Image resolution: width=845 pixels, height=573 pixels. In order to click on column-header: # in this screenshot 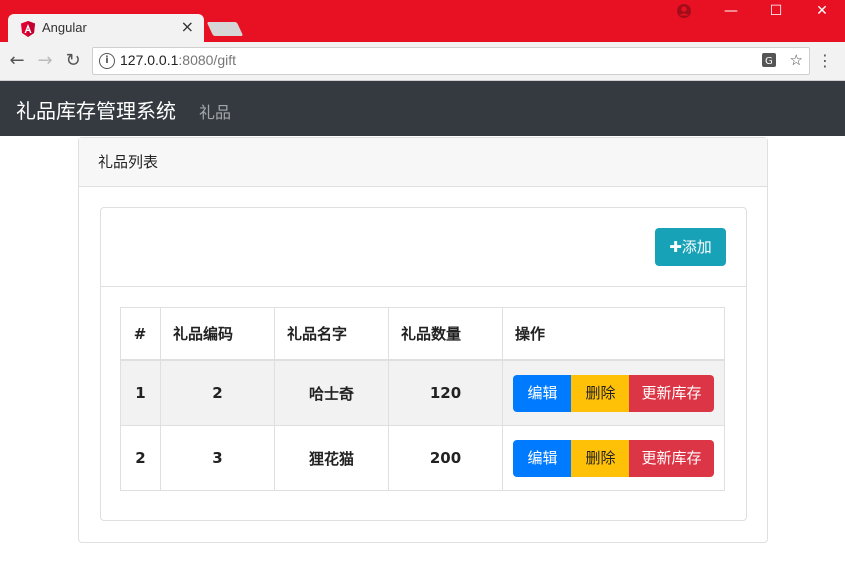, I will do `click(140, 334)`.